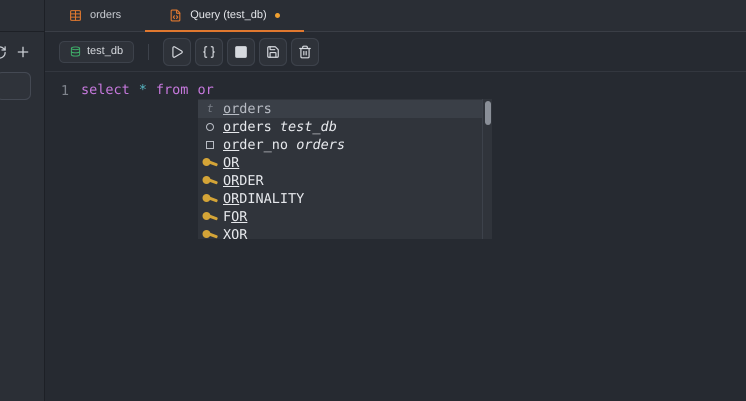 The image size is (746, 401). I want to click on suggestion-item: XOR, so click(340, 232).